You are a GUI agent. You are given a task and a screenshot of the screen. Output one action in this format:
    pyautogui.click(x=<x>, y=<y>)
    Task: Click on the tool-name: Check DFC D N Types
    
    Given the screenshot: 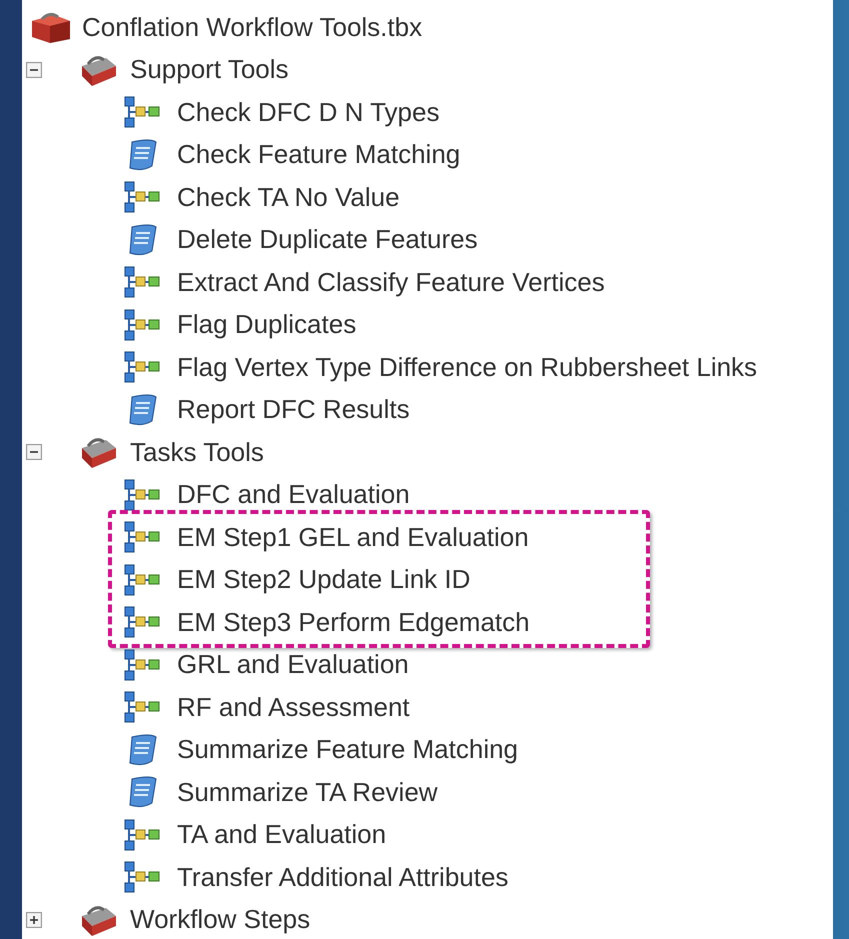 What is the action you would take?
    pyautogui.click(x=308, y=112)
    